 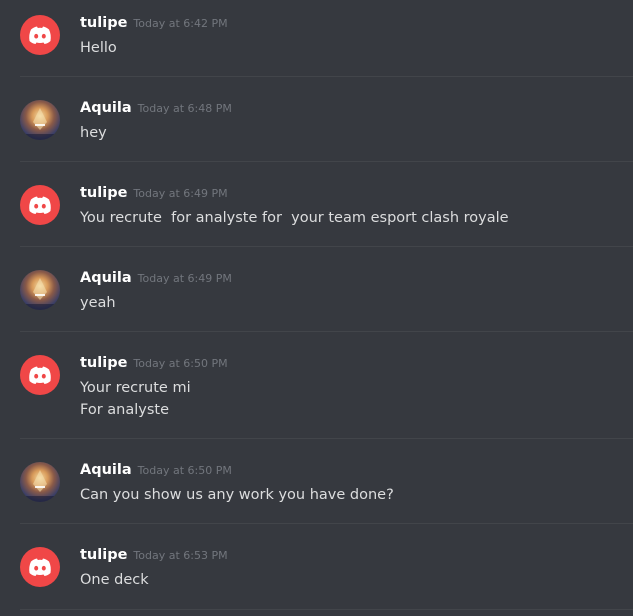 I want to click on message-group: tulipe Today at 6:42 PM Hello, so click(x=316, y=38).